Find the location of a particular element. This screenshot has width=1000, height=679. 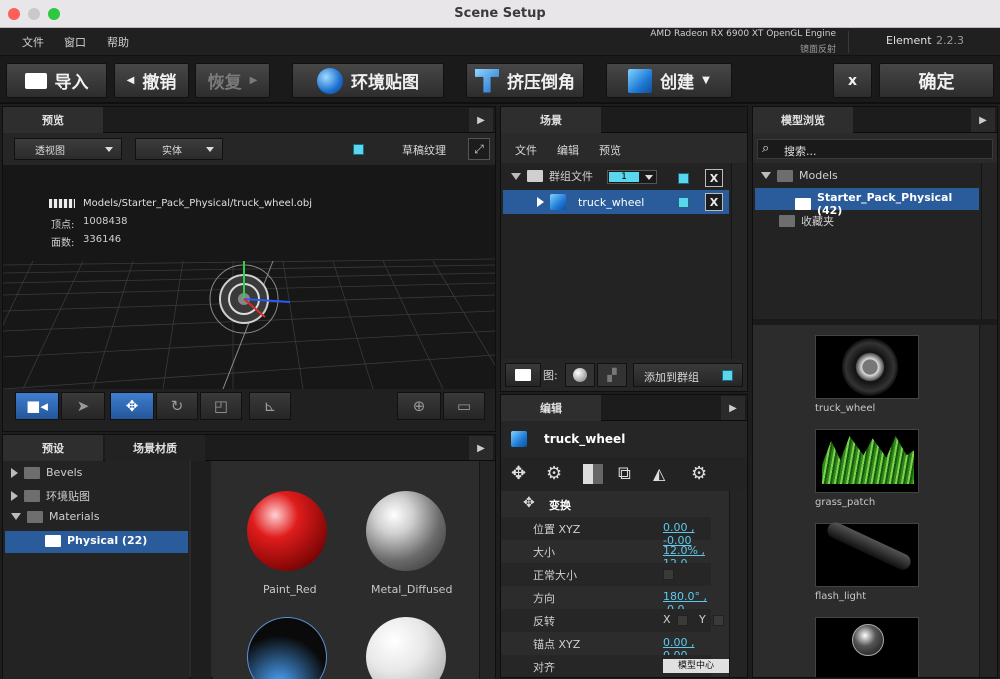

tab-presets: 预设 is located at coordinates (53, 448).